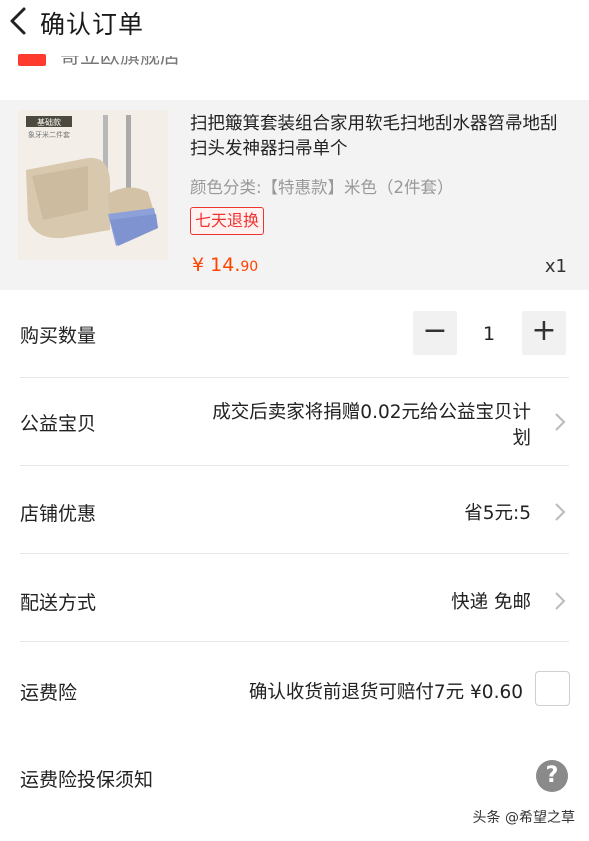 This screenshot has height=841, width=589. I want to click on page-title: 确认订单, so click(92, 24).